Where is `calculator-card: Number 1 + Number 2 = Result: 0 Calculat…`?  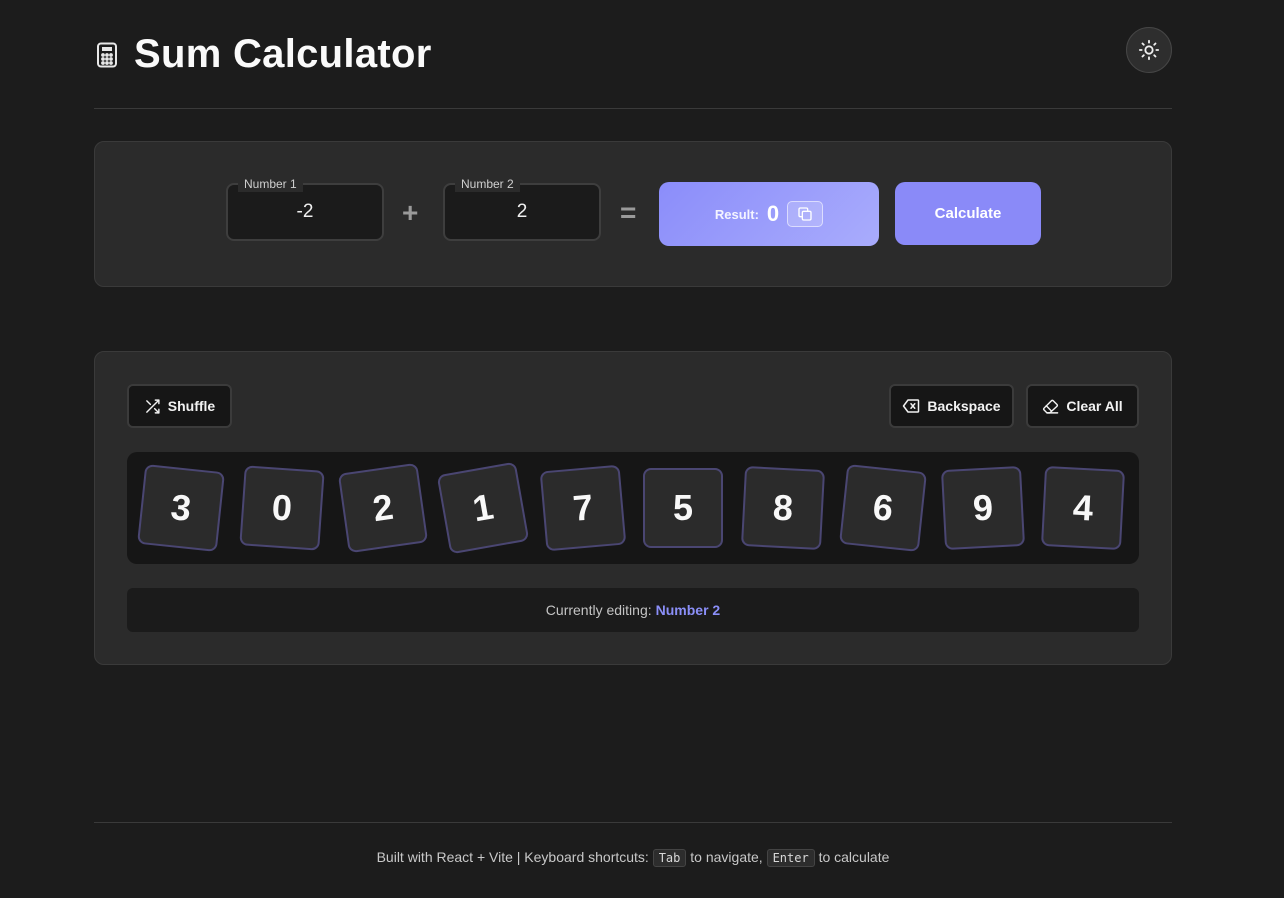 calculator-card: Number 1 + Number 2 = Result: 0 Calculat… is located at coordinates (633, 214).